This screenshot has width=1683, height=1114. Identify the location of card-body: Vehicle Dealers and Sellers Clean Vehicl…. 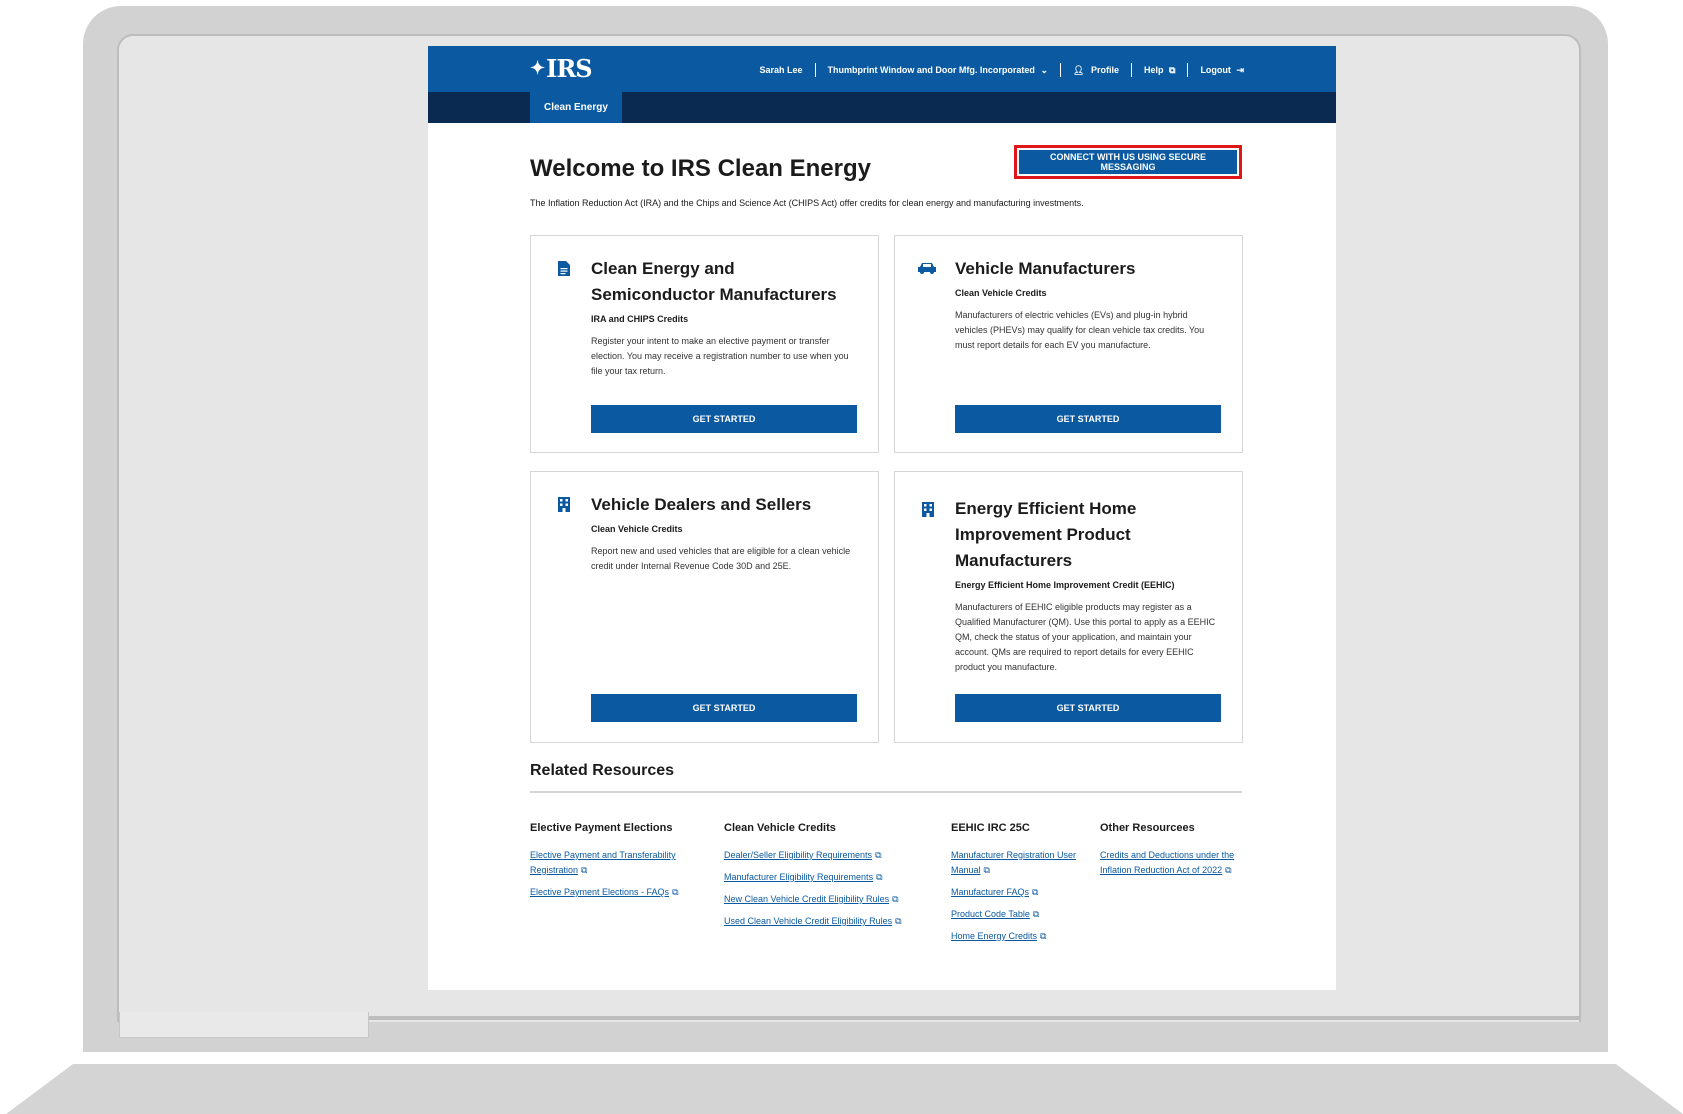
(724, 533).